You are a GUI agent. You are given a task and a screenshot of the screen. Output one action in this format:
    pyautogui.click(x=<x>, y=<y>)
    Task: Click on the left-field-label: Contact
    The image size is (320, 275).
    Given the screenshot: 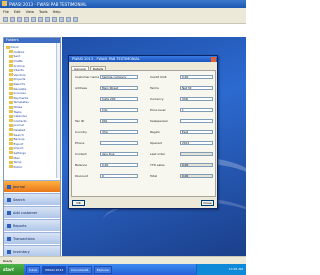 What is the action you would take?
    pyautogui.click(x=81, y=154)
    